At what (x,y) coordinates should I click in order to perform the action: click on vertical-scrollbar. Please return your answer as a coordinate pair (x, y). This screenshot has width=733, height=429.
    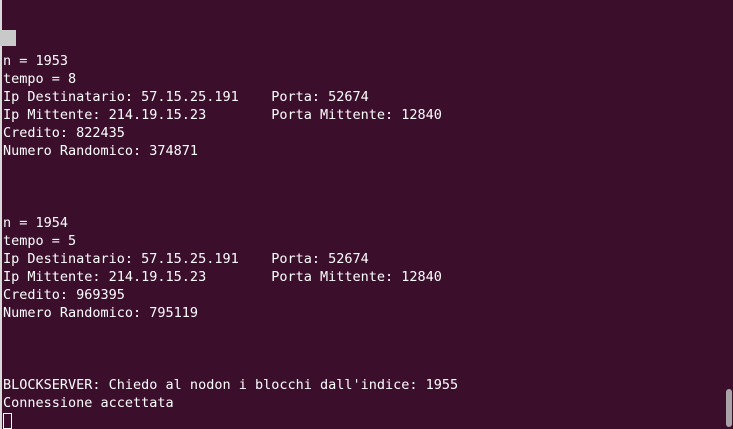
    Looking at the image, I should click on (729, 214).